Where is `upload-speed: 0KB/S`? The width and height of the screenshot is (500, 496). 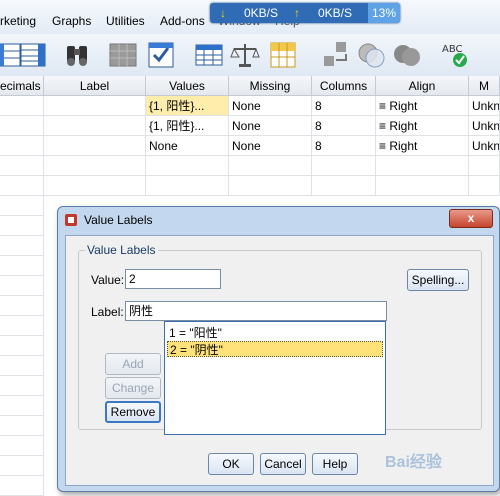
upload-speed: 0KB/S is located at coordinates (335, 13).